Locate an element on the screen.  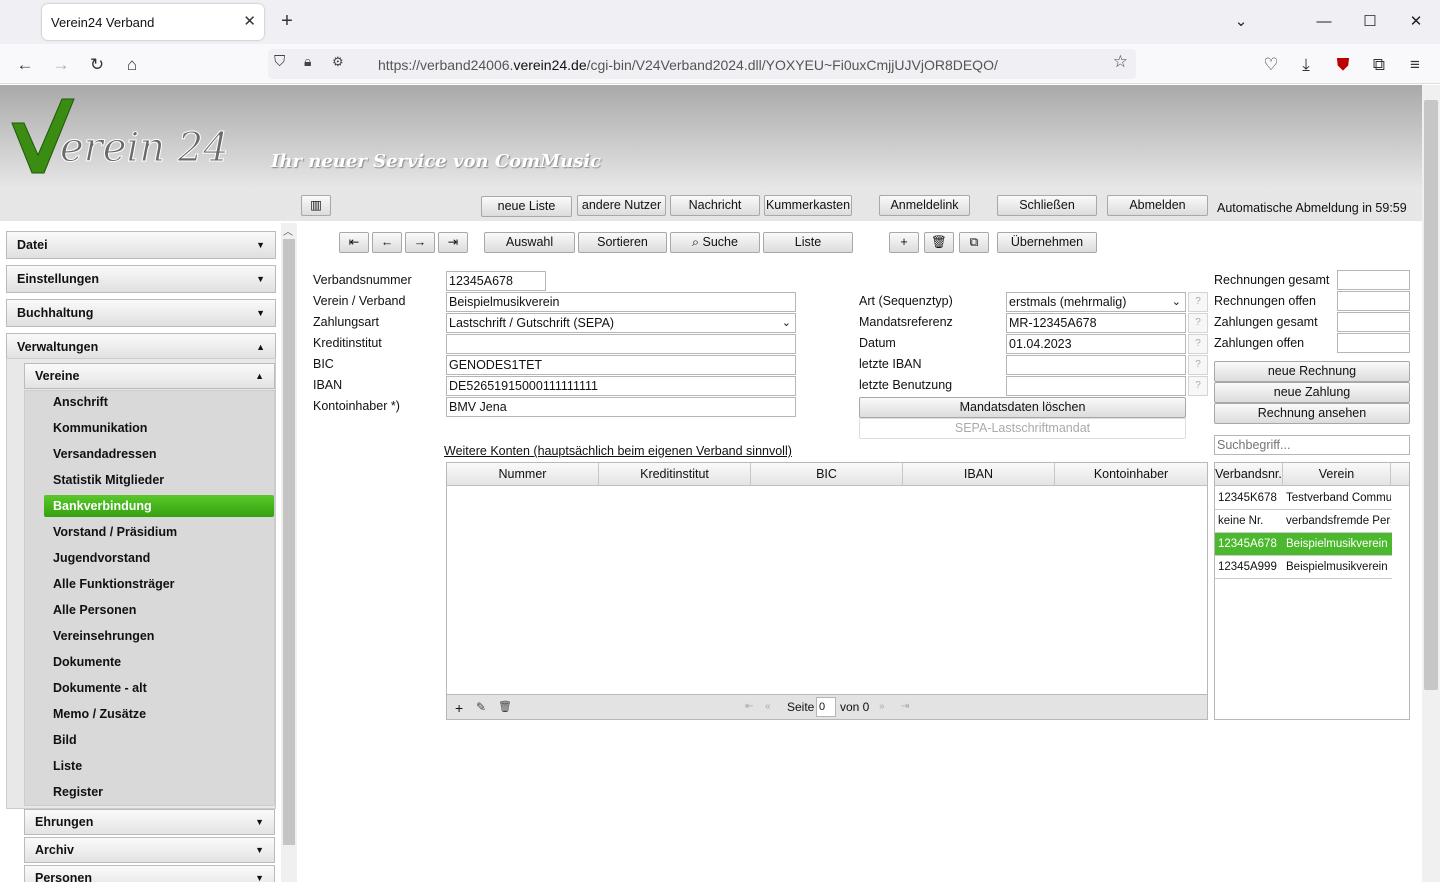
sidebar-item-versandadressen: Versandadressen is located at coordinates (159, 454).